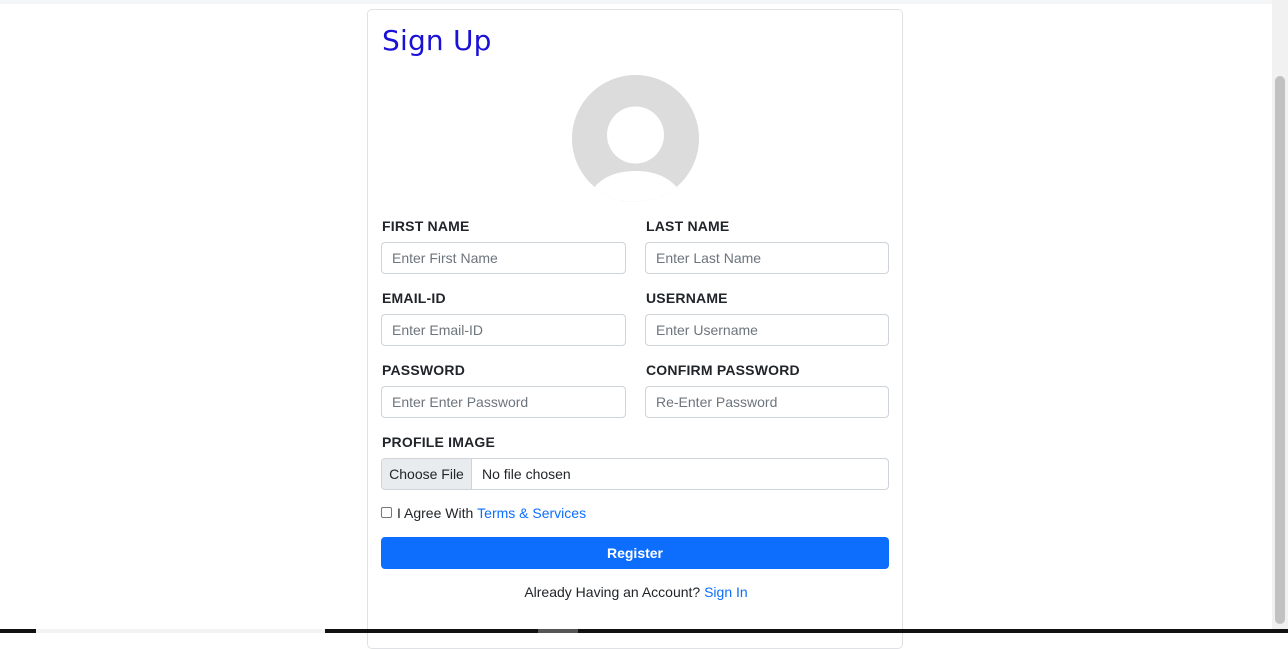  Describe the element at coordinates (636, 2) in the screenshot. I see `page-top-strip` at that location.